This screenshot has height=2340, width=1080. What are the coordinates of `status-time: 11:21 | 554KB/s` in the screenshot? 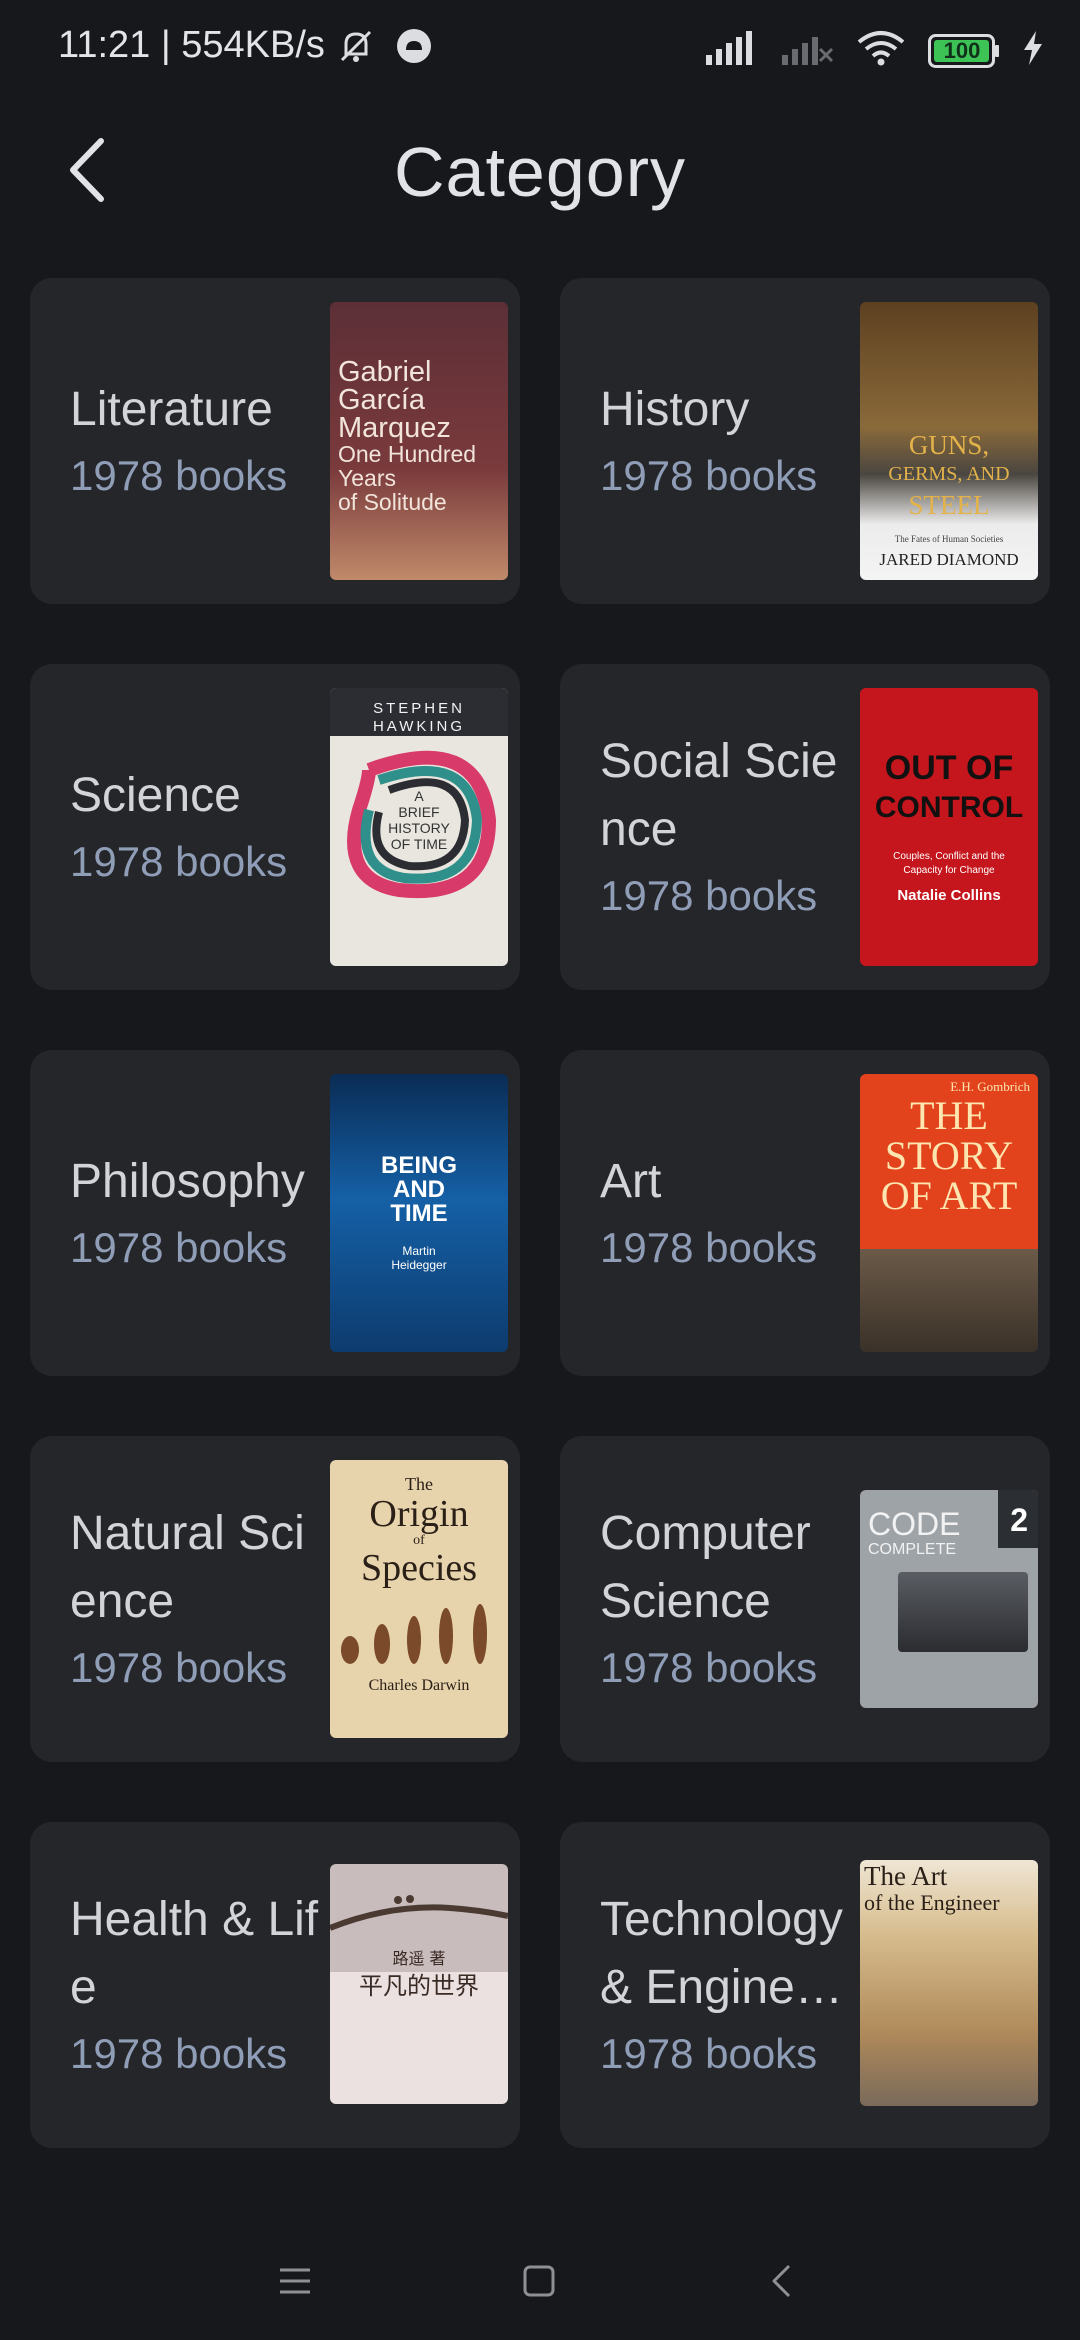 It's located at (191, 45).